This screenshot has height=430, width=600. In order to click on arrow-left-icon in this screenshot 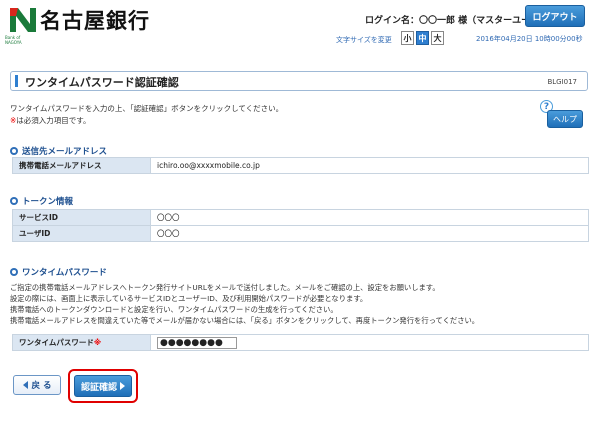, I will do `click(25, 385)`.